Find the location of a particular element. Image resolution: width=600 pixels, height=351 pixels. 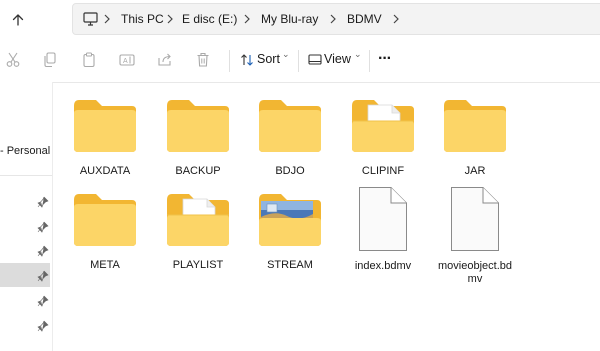

svg-text: A is located at coordinates (125, 61).